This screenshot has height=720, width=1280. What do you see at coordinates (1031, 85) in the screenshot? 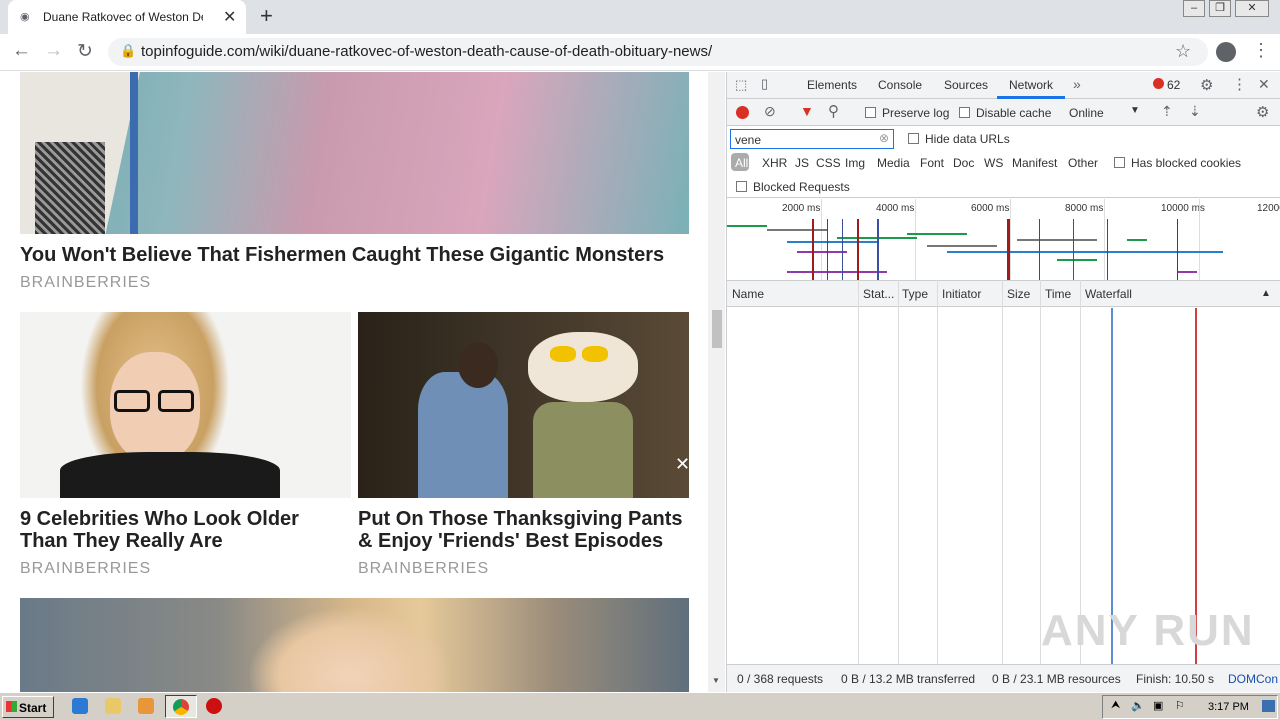
I see `tab-network: Network` at bounding box center [1031, 85].